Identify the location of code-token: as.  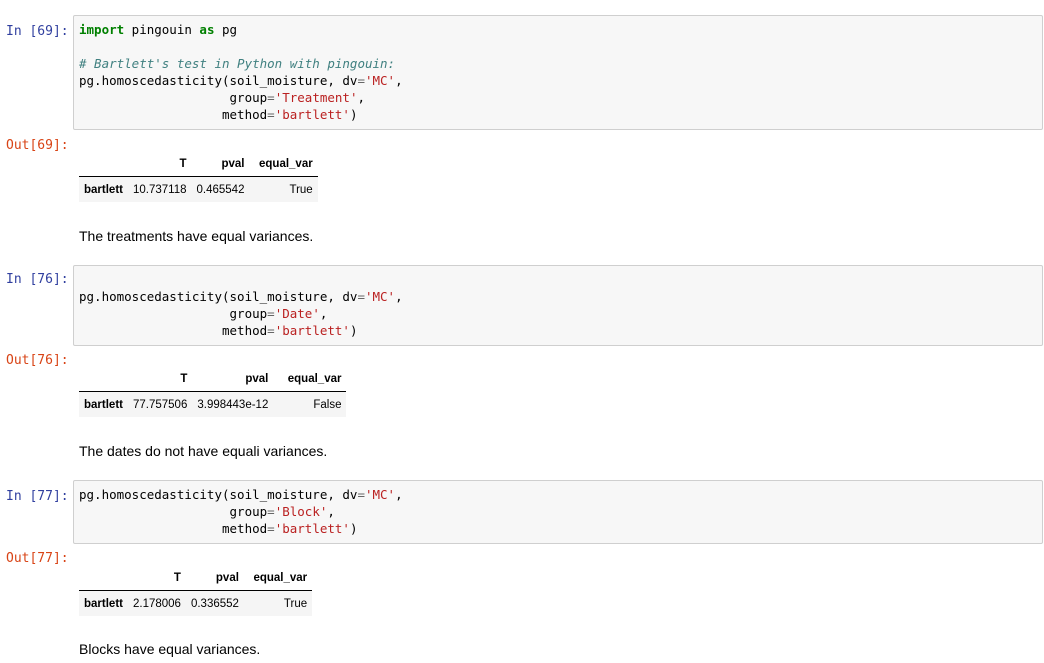
(207, 29).